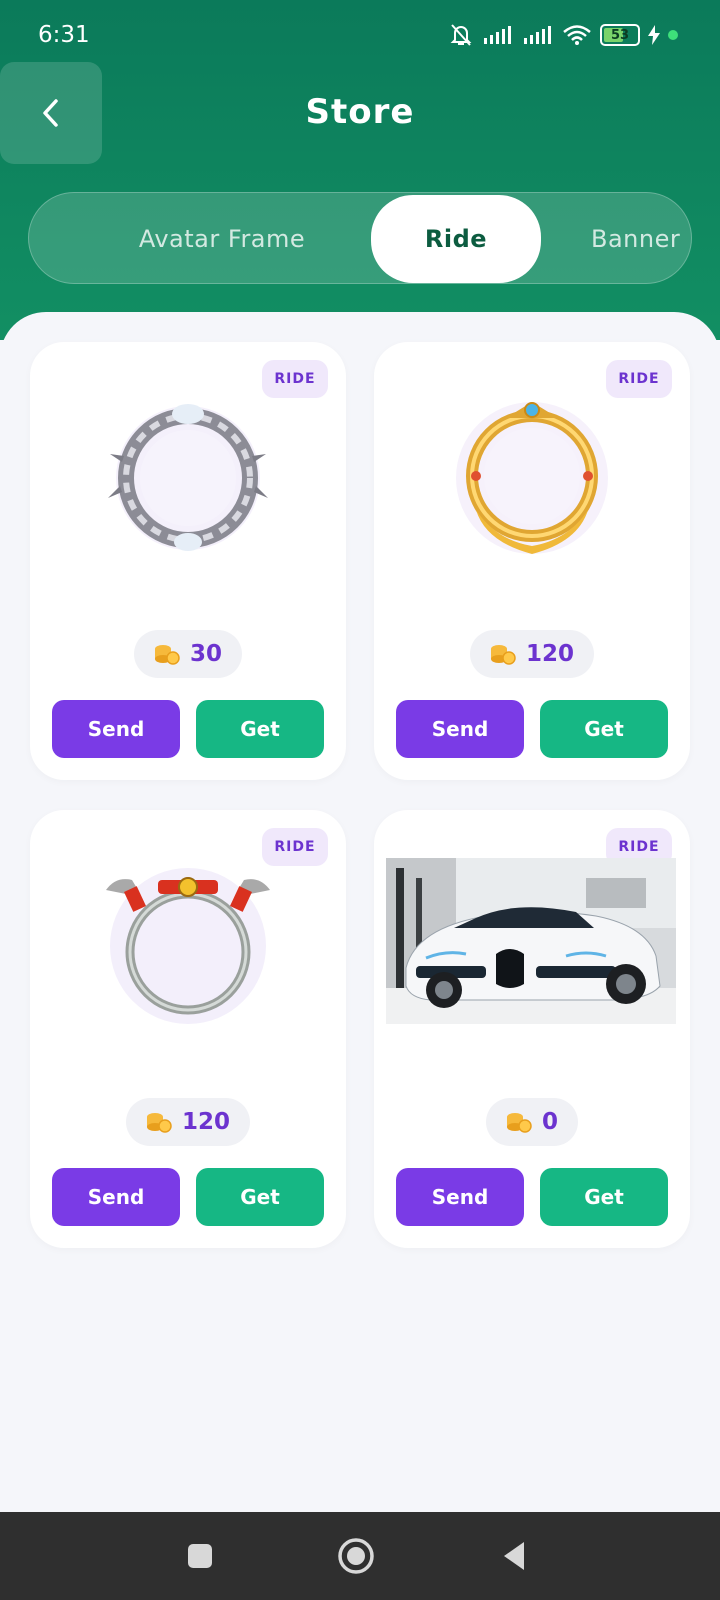  Describe the element at coordinates (64, 35) in the screenshot. I see `status-time: 6:31` at that location.